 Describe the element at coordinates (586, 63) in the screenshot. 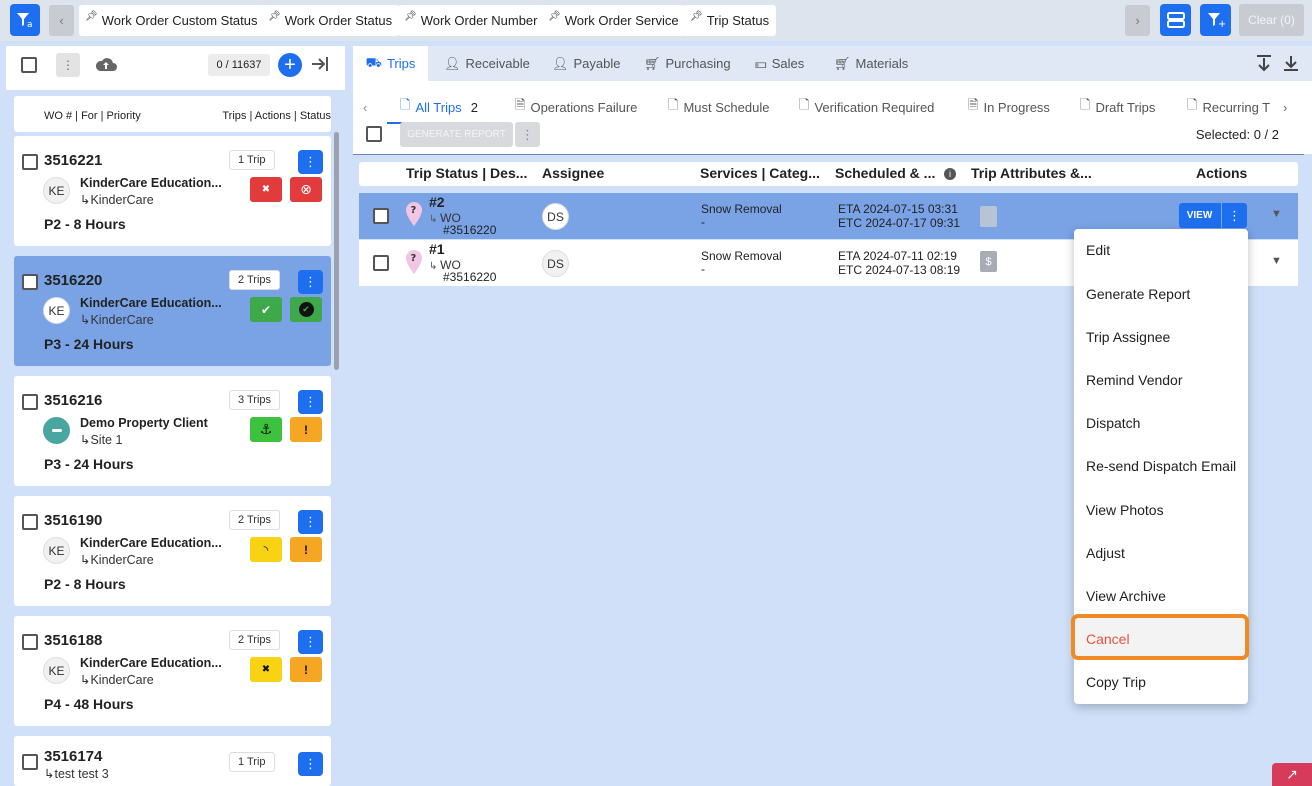

I see `tab-payable: 👤︎ Payable` at that location.